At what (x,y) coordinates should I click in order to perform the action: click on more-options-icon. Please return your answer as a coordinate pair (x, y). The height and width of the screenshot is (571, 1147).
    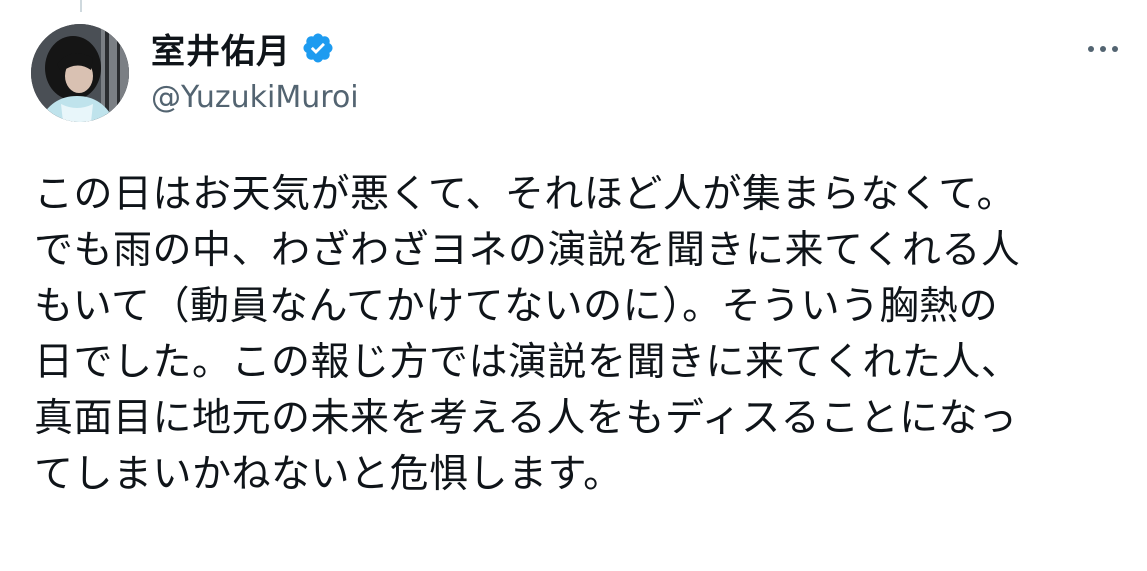
    Looking at the image, I should click on (1103, 49).